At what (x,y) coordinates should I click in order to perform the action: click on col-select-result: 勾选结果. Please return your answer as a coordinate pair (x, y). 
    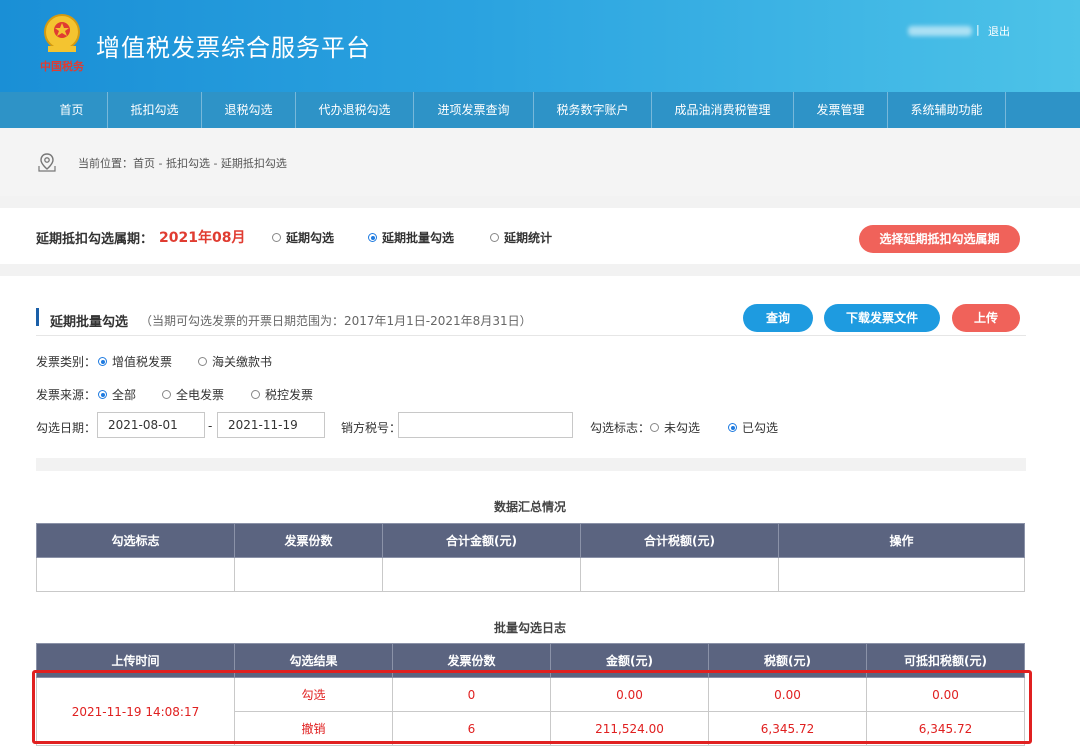
    Looking at the image, I should click on (313, 660).